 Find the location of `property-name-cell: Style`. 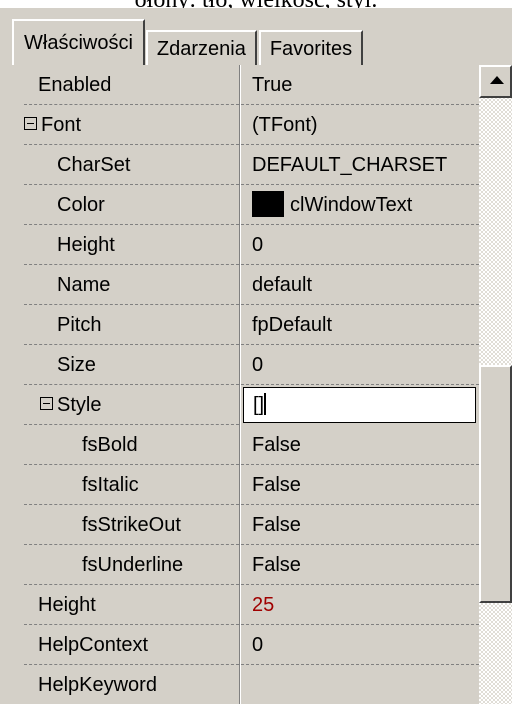

property-name-cell: Style is located at coordinates (131, 405).